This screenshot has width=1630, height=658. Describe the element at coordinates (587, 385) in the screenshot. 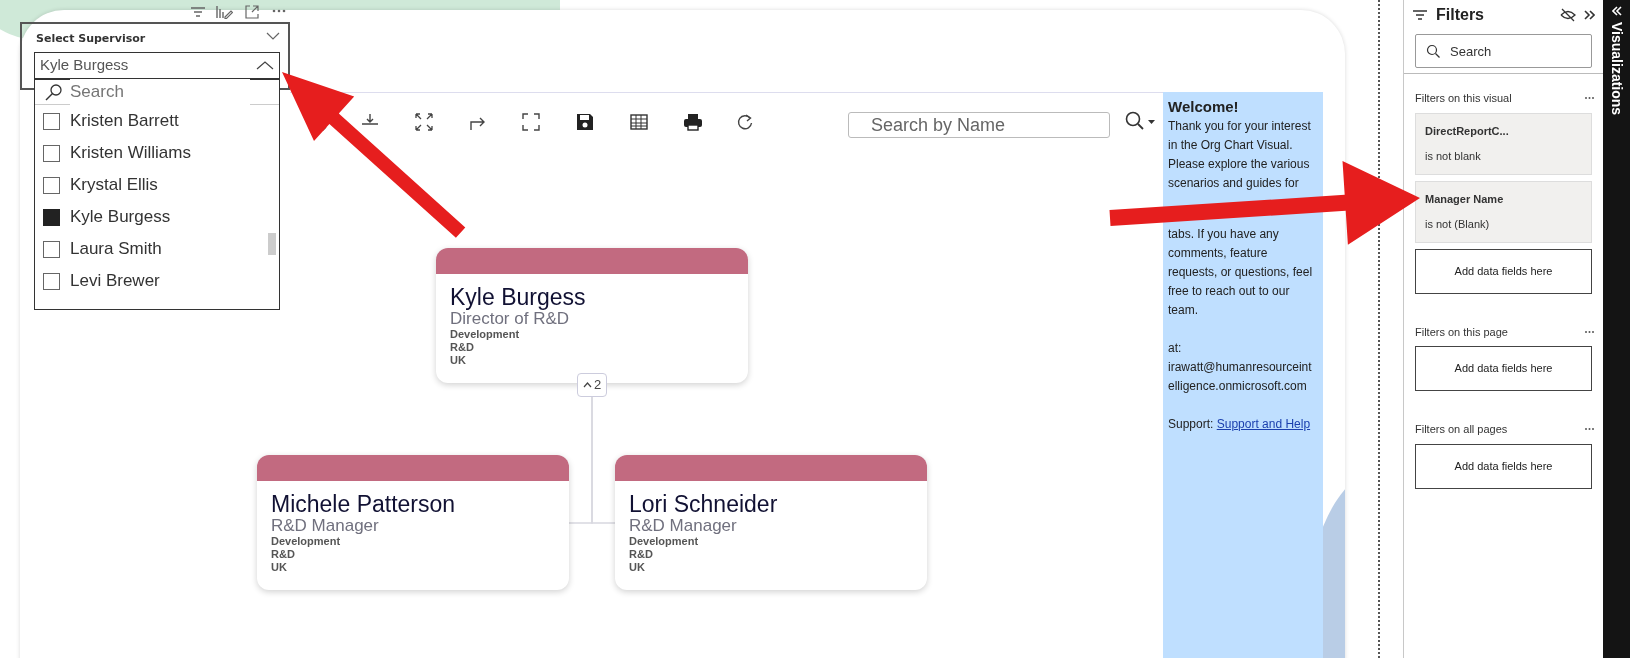

I see `caret-icon` at that location.